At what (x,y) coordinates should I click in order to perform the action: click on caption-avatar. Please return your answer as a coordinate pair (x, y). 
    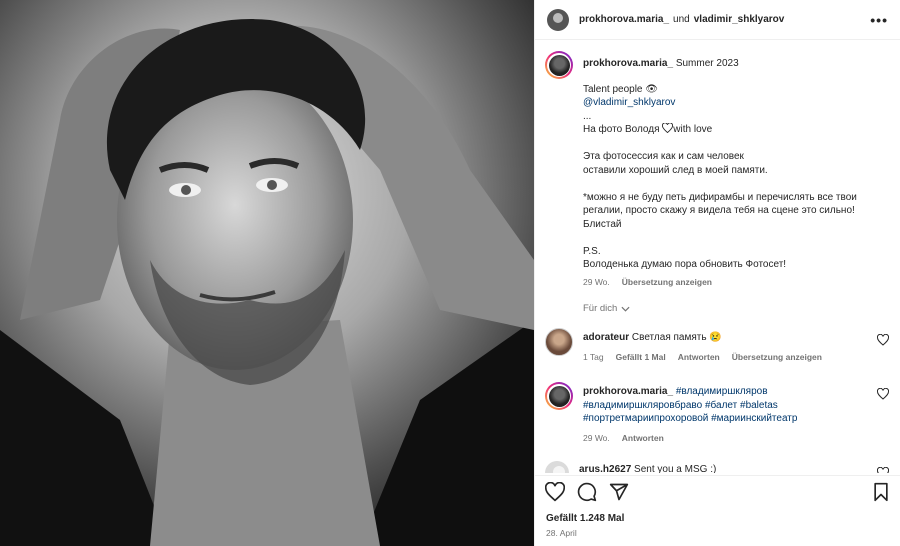
    Looking at the image, I should click on (559, 65).